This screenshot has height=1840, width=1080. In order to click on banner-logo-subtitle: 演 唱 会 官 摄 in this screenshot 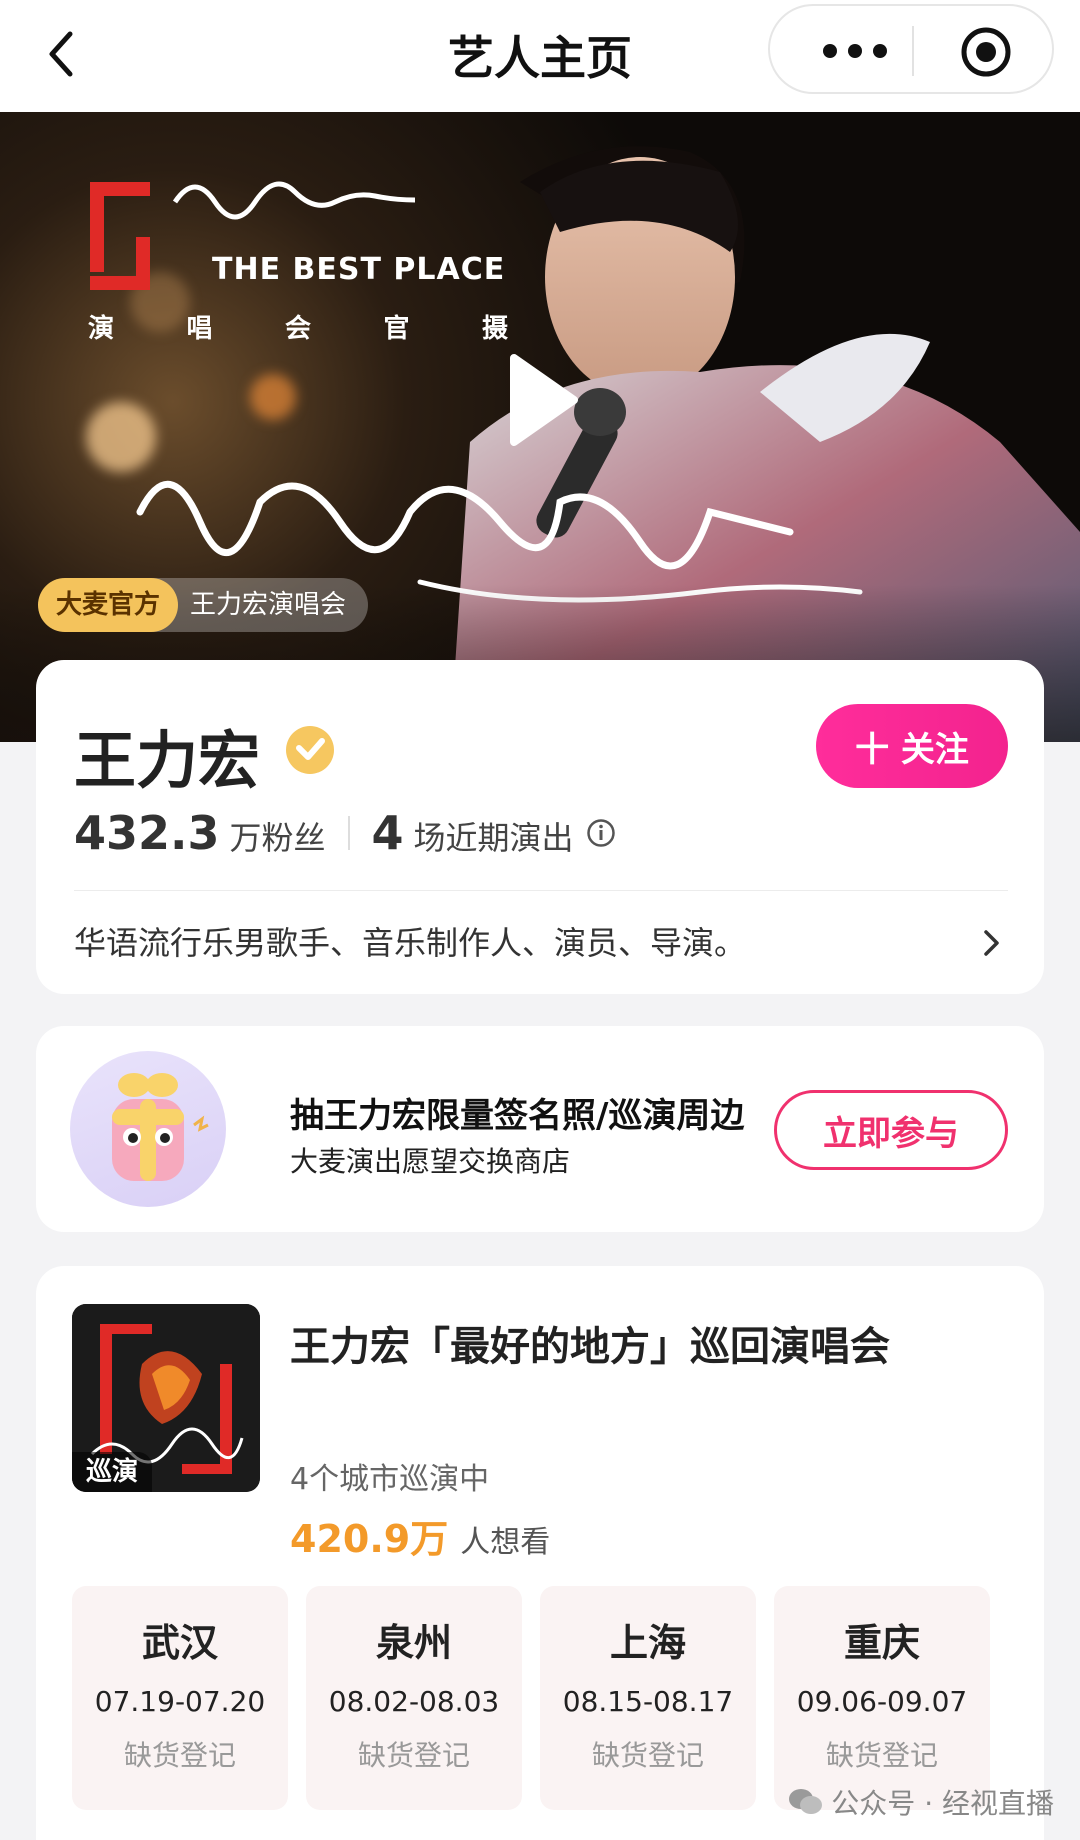, I will do `click(298, 326)`.